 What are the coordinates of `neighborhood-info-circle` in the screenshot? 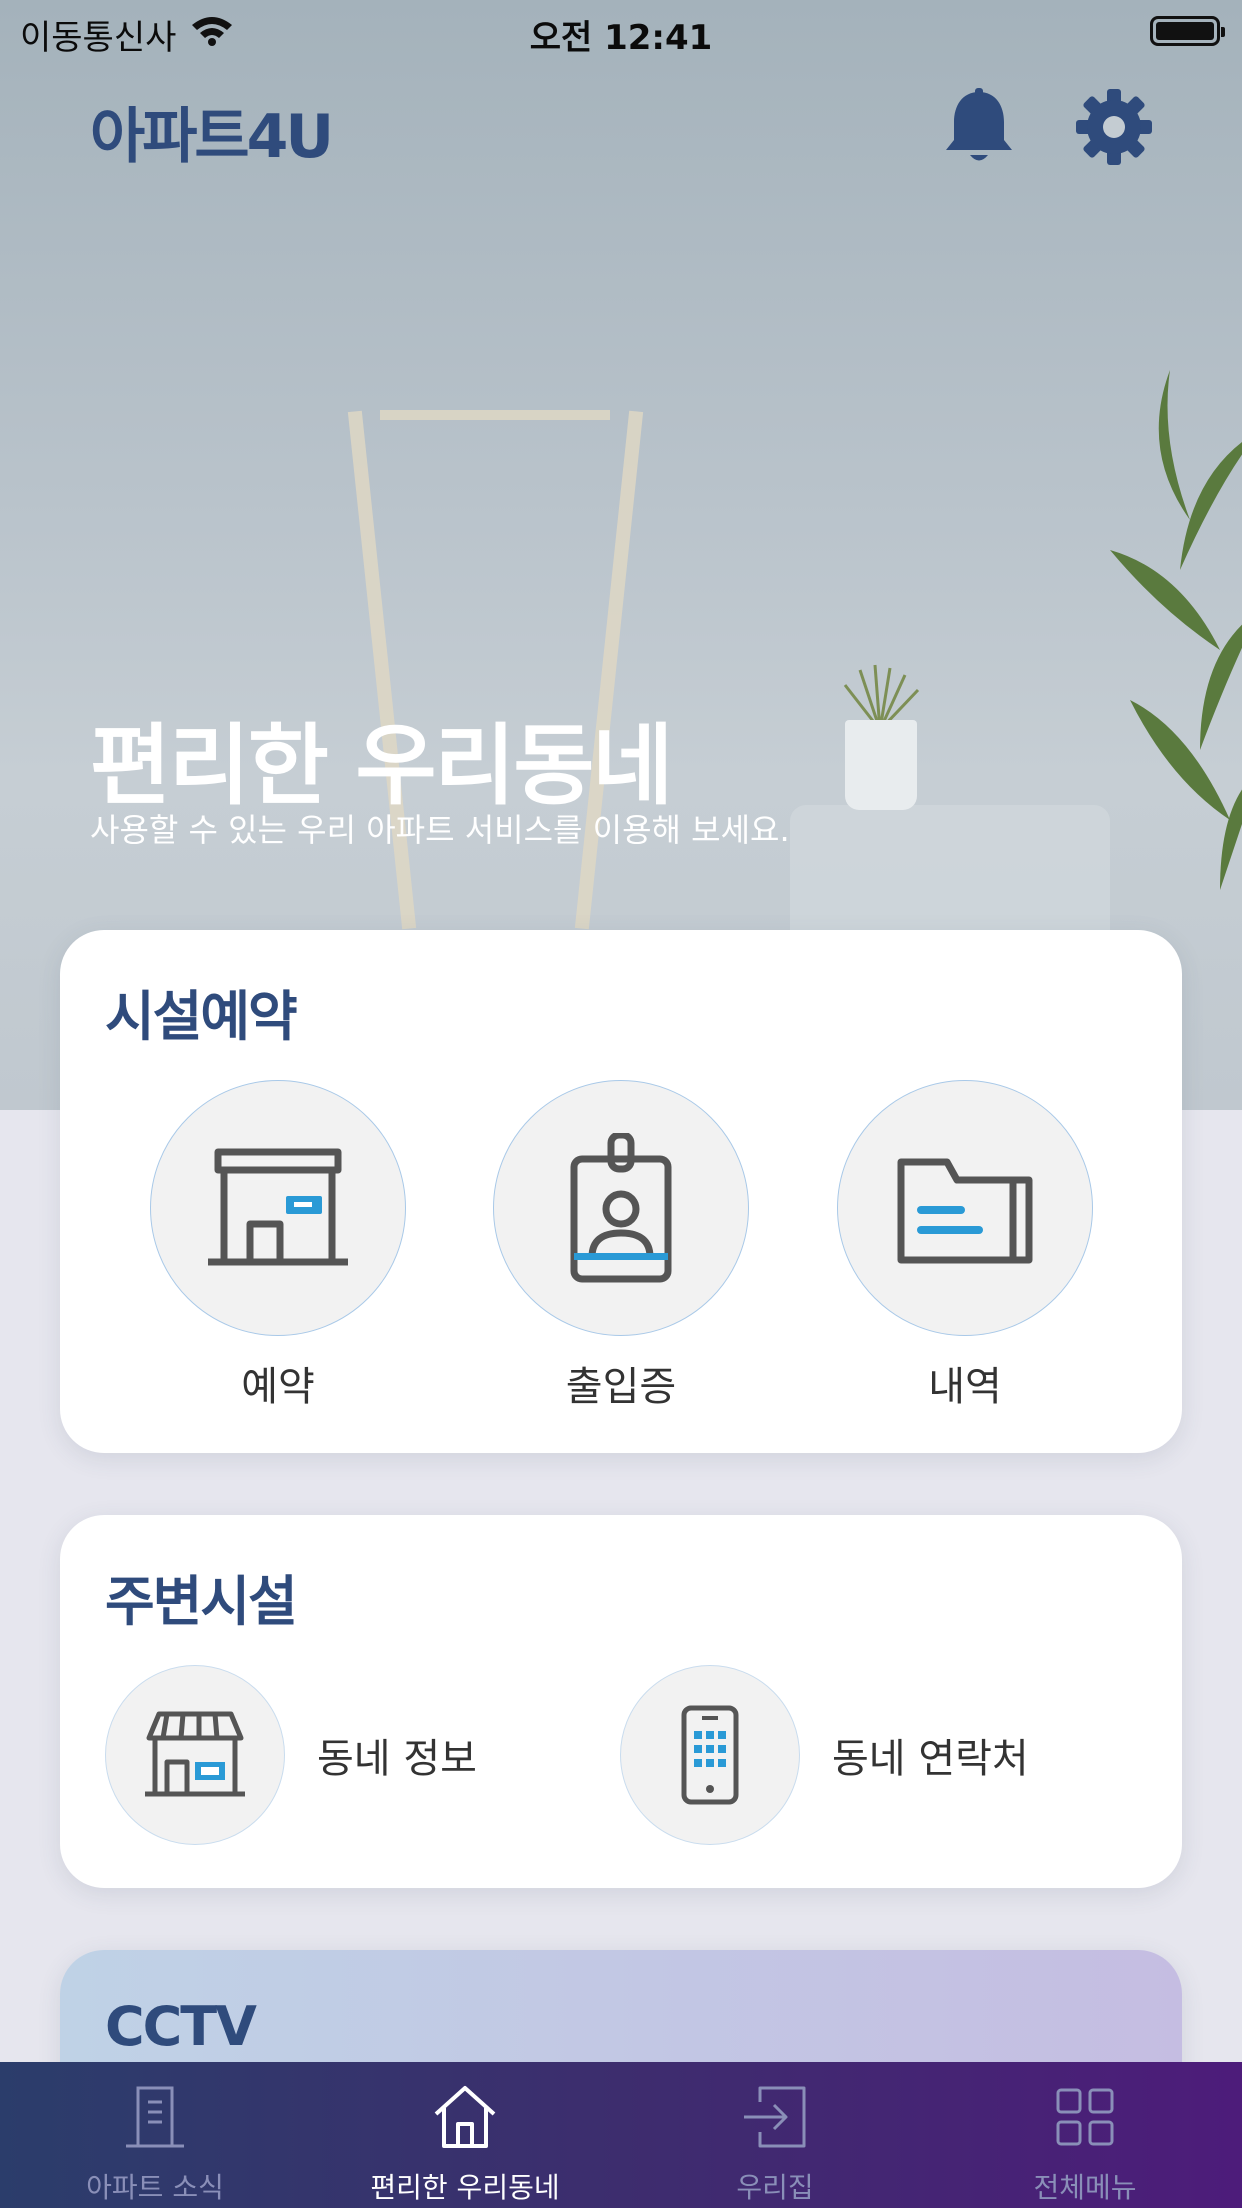 It's located at (195, 1755).